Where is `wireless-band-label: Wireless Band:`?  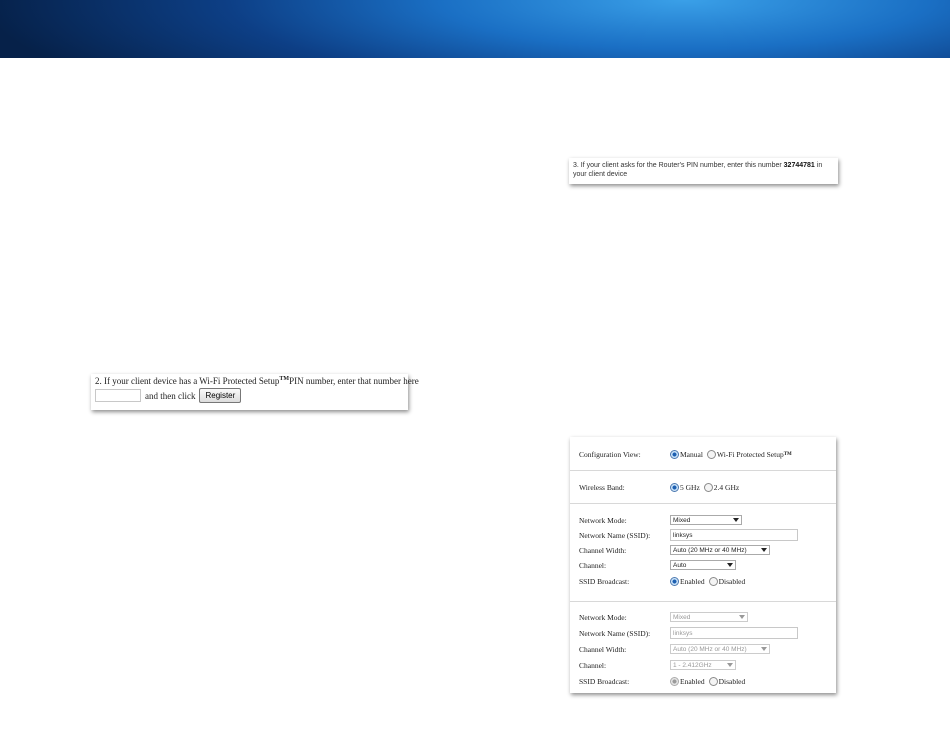 wireless-band-label: Wireless Band: is located at coordinates (602, 487).